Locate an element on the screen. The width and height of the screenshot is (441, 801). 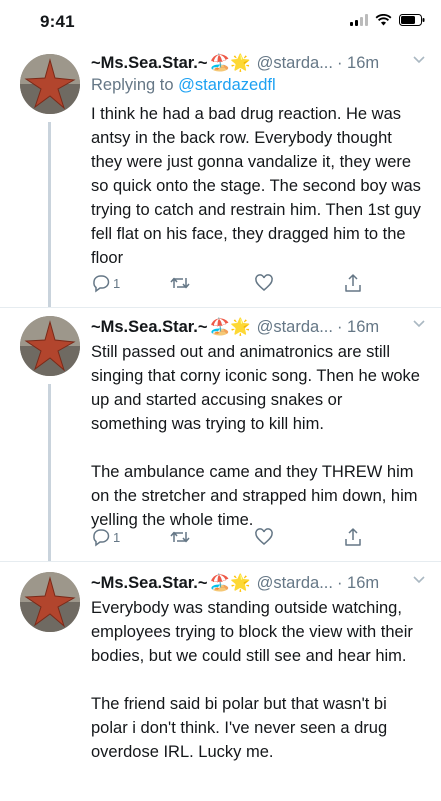
status-time: 9:41 is located at coordinates (57, 21).